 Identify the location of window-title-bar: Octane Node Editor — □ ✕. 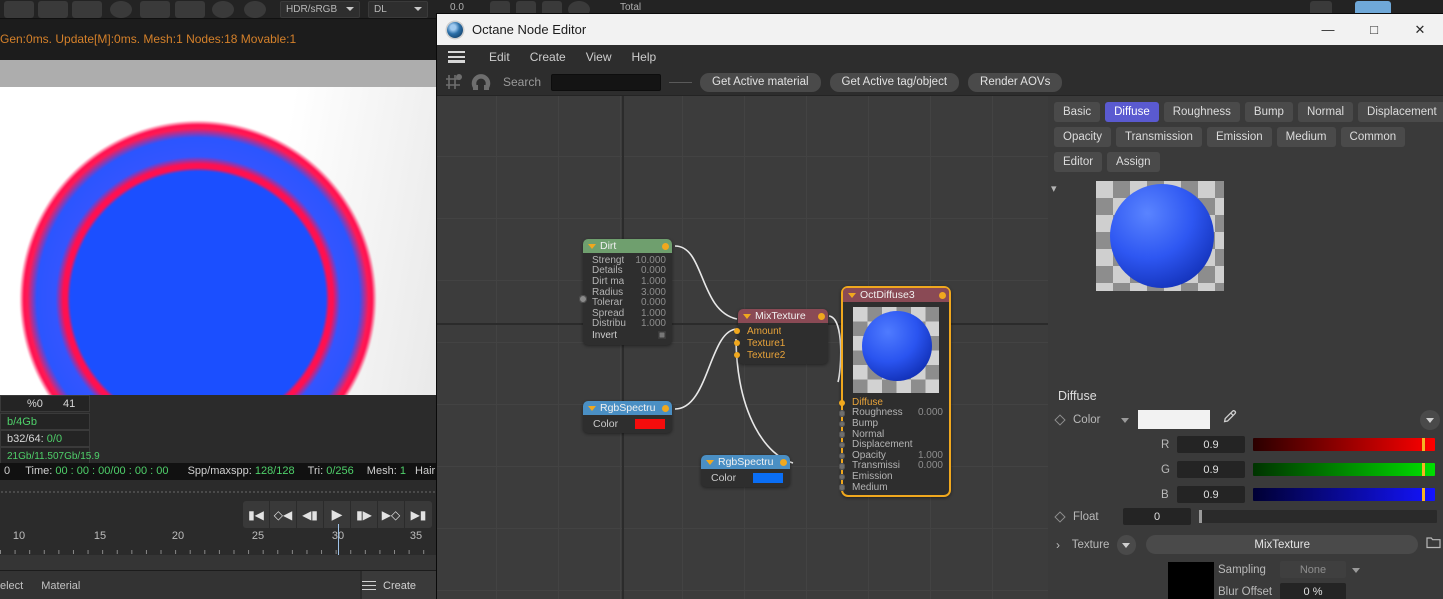
(940, 29).